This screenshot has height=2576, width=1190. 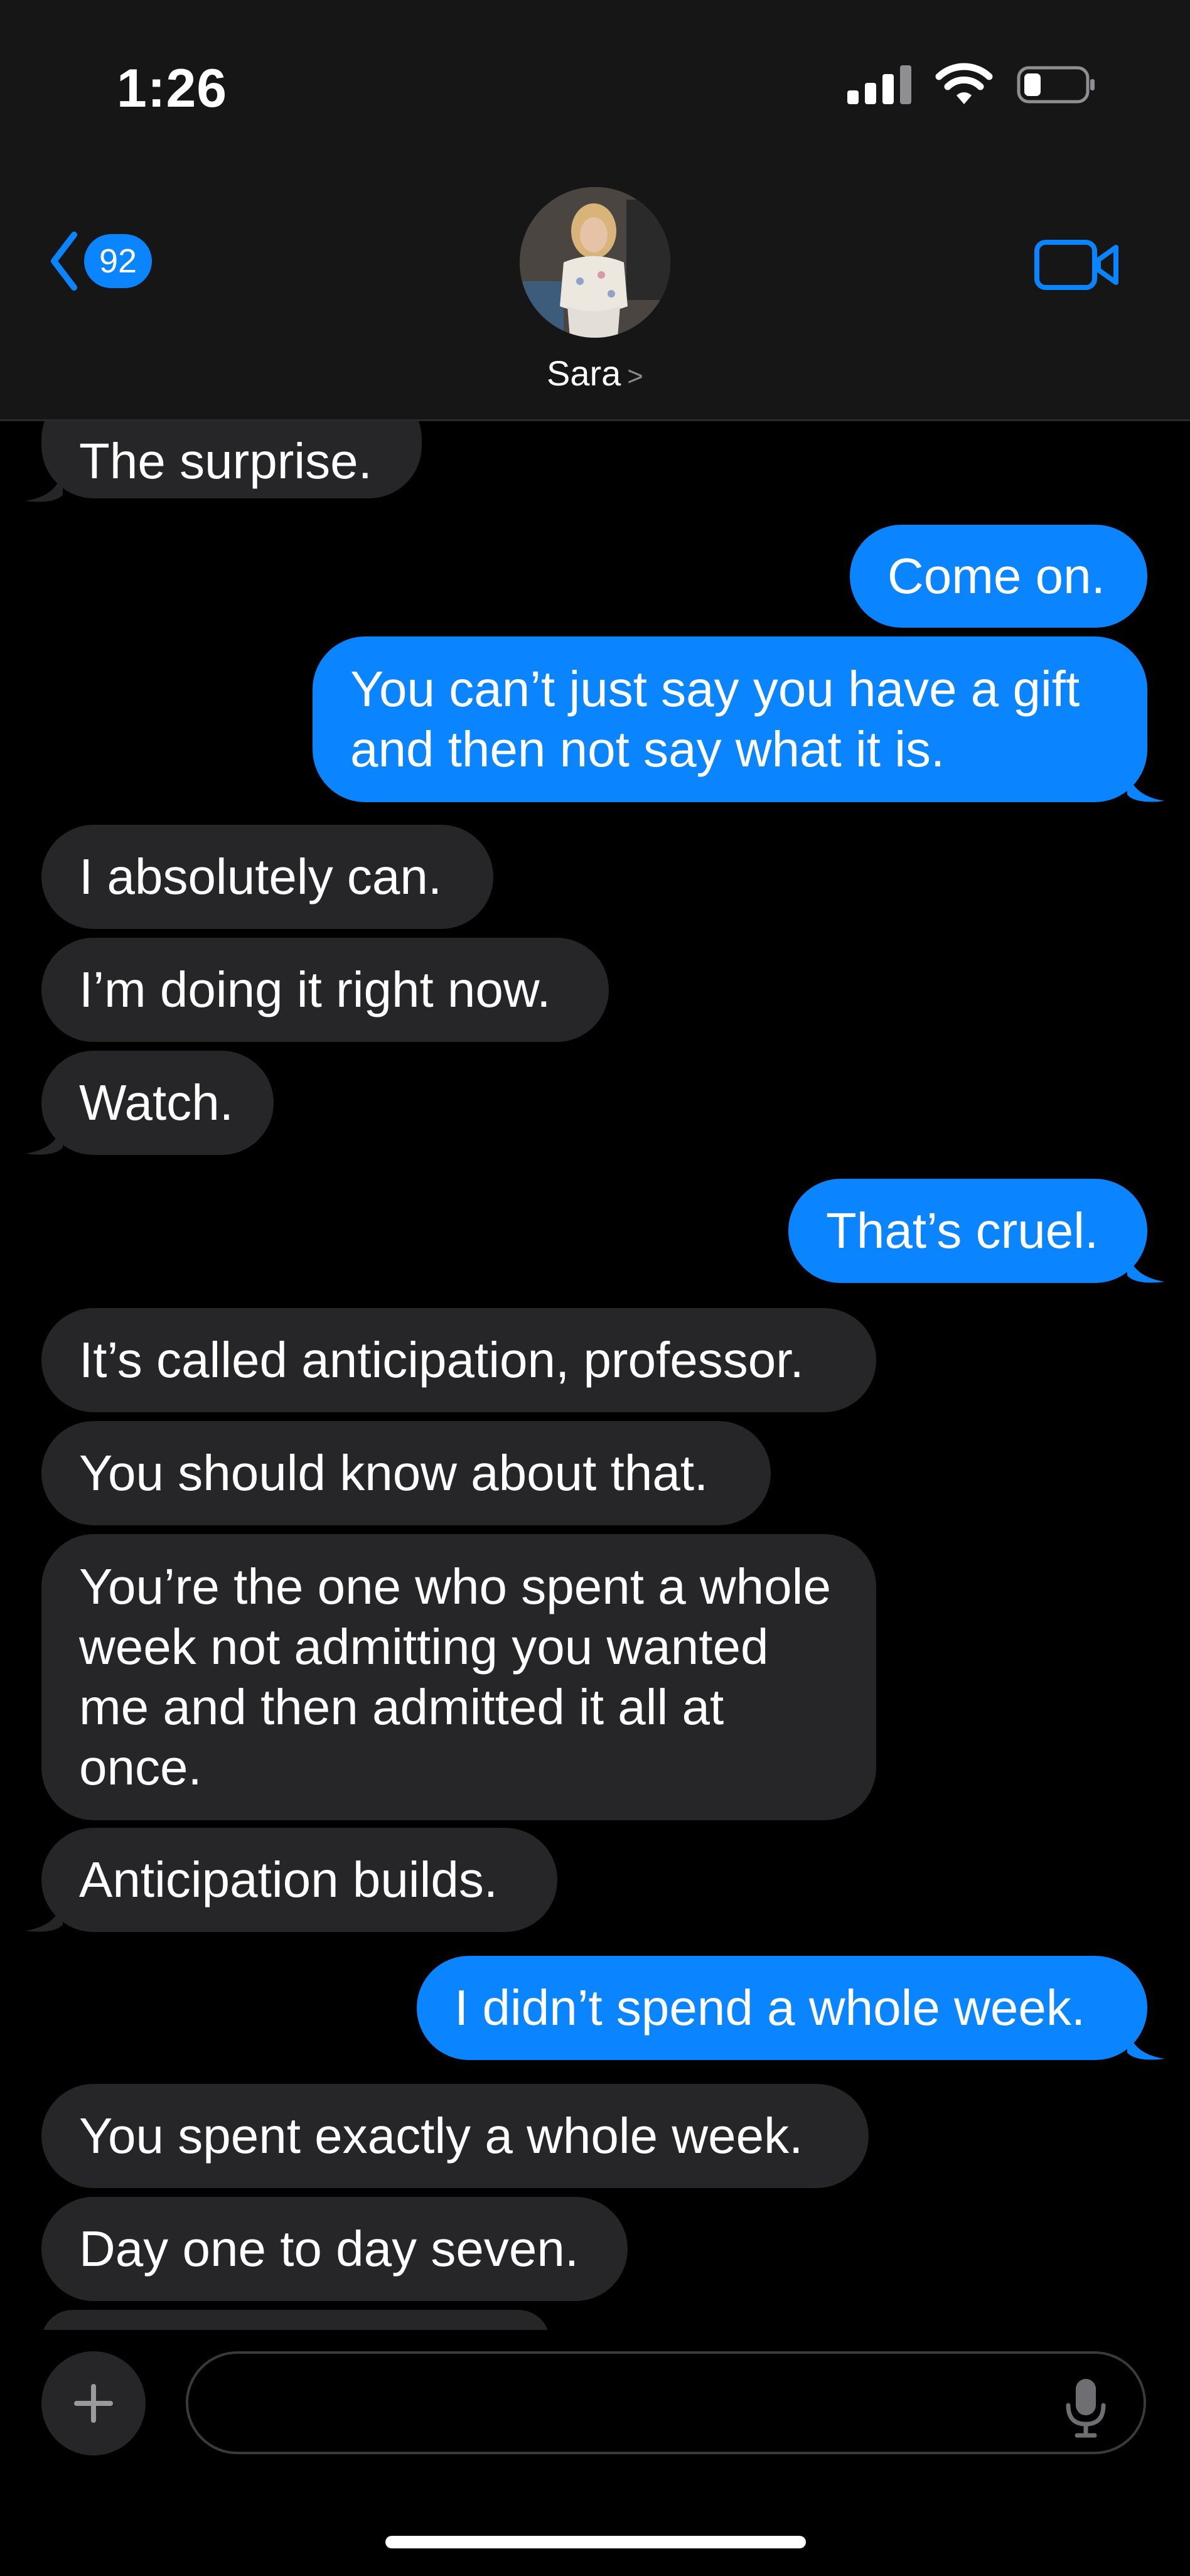 What do you see at coordinates (782, 2008) in the screenshot?
I see `message-bubble-outgoing: I didn’t spend a whole week.` at bounding box center [782, 2008].